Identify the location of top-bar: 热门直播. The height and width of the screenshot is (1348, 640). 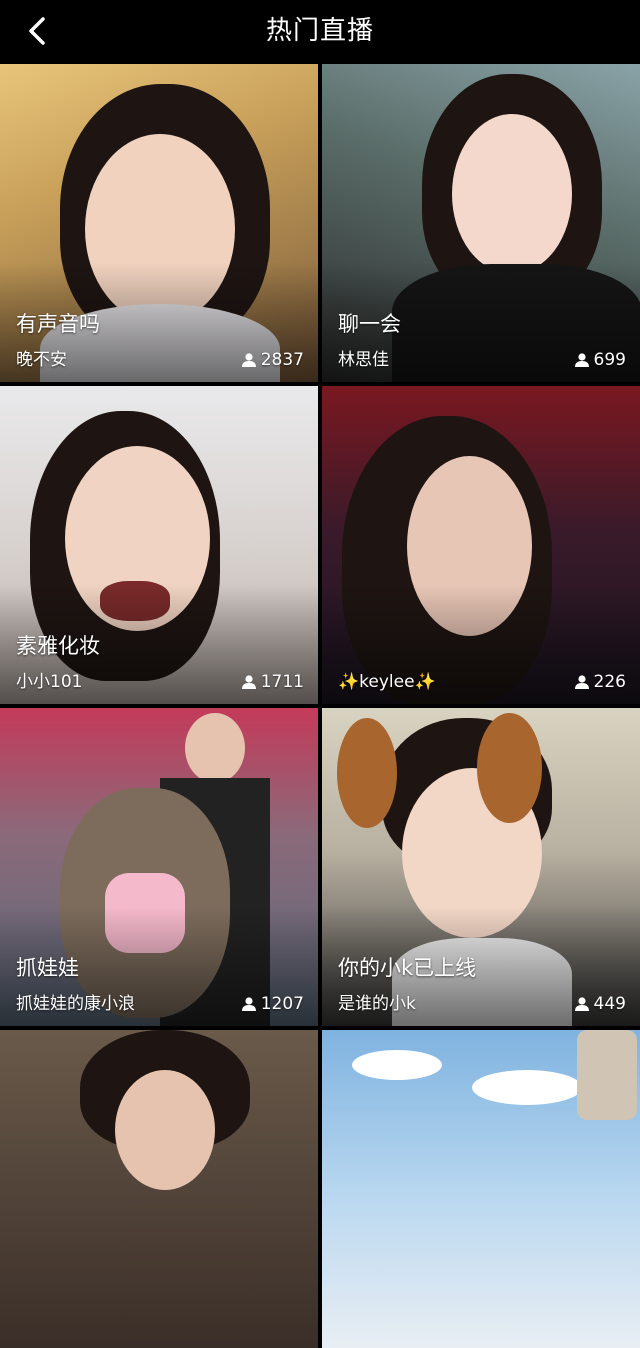
(320, 31).